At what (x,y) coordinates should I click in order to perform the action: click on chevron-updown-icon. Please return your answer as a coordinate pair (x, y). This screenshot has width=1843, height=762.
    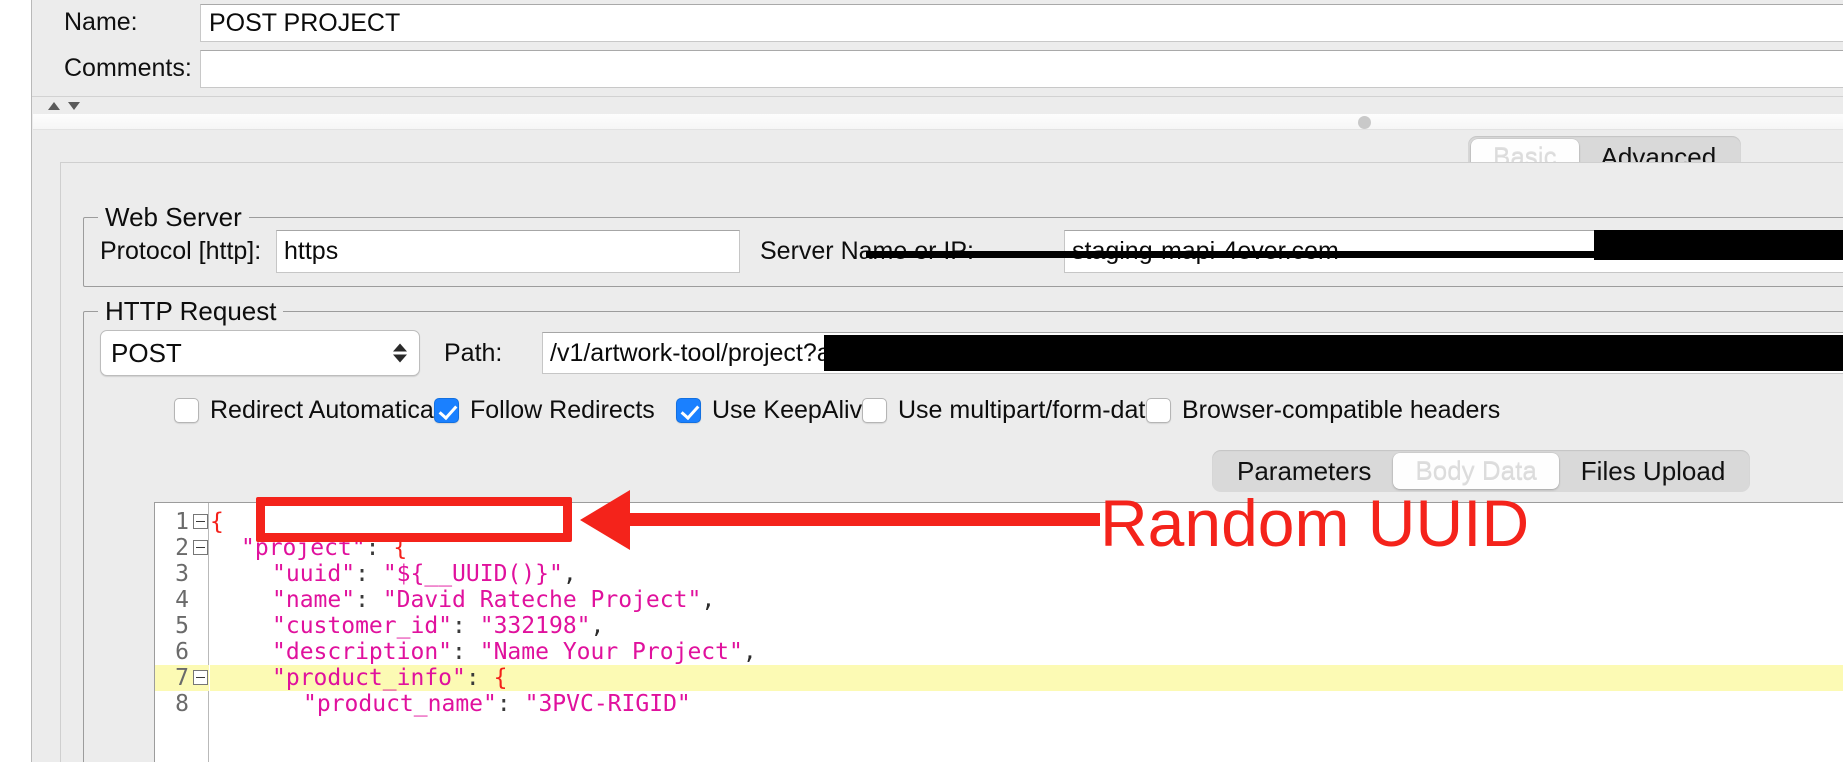
    Looking at the image, I should click on (400, 353).